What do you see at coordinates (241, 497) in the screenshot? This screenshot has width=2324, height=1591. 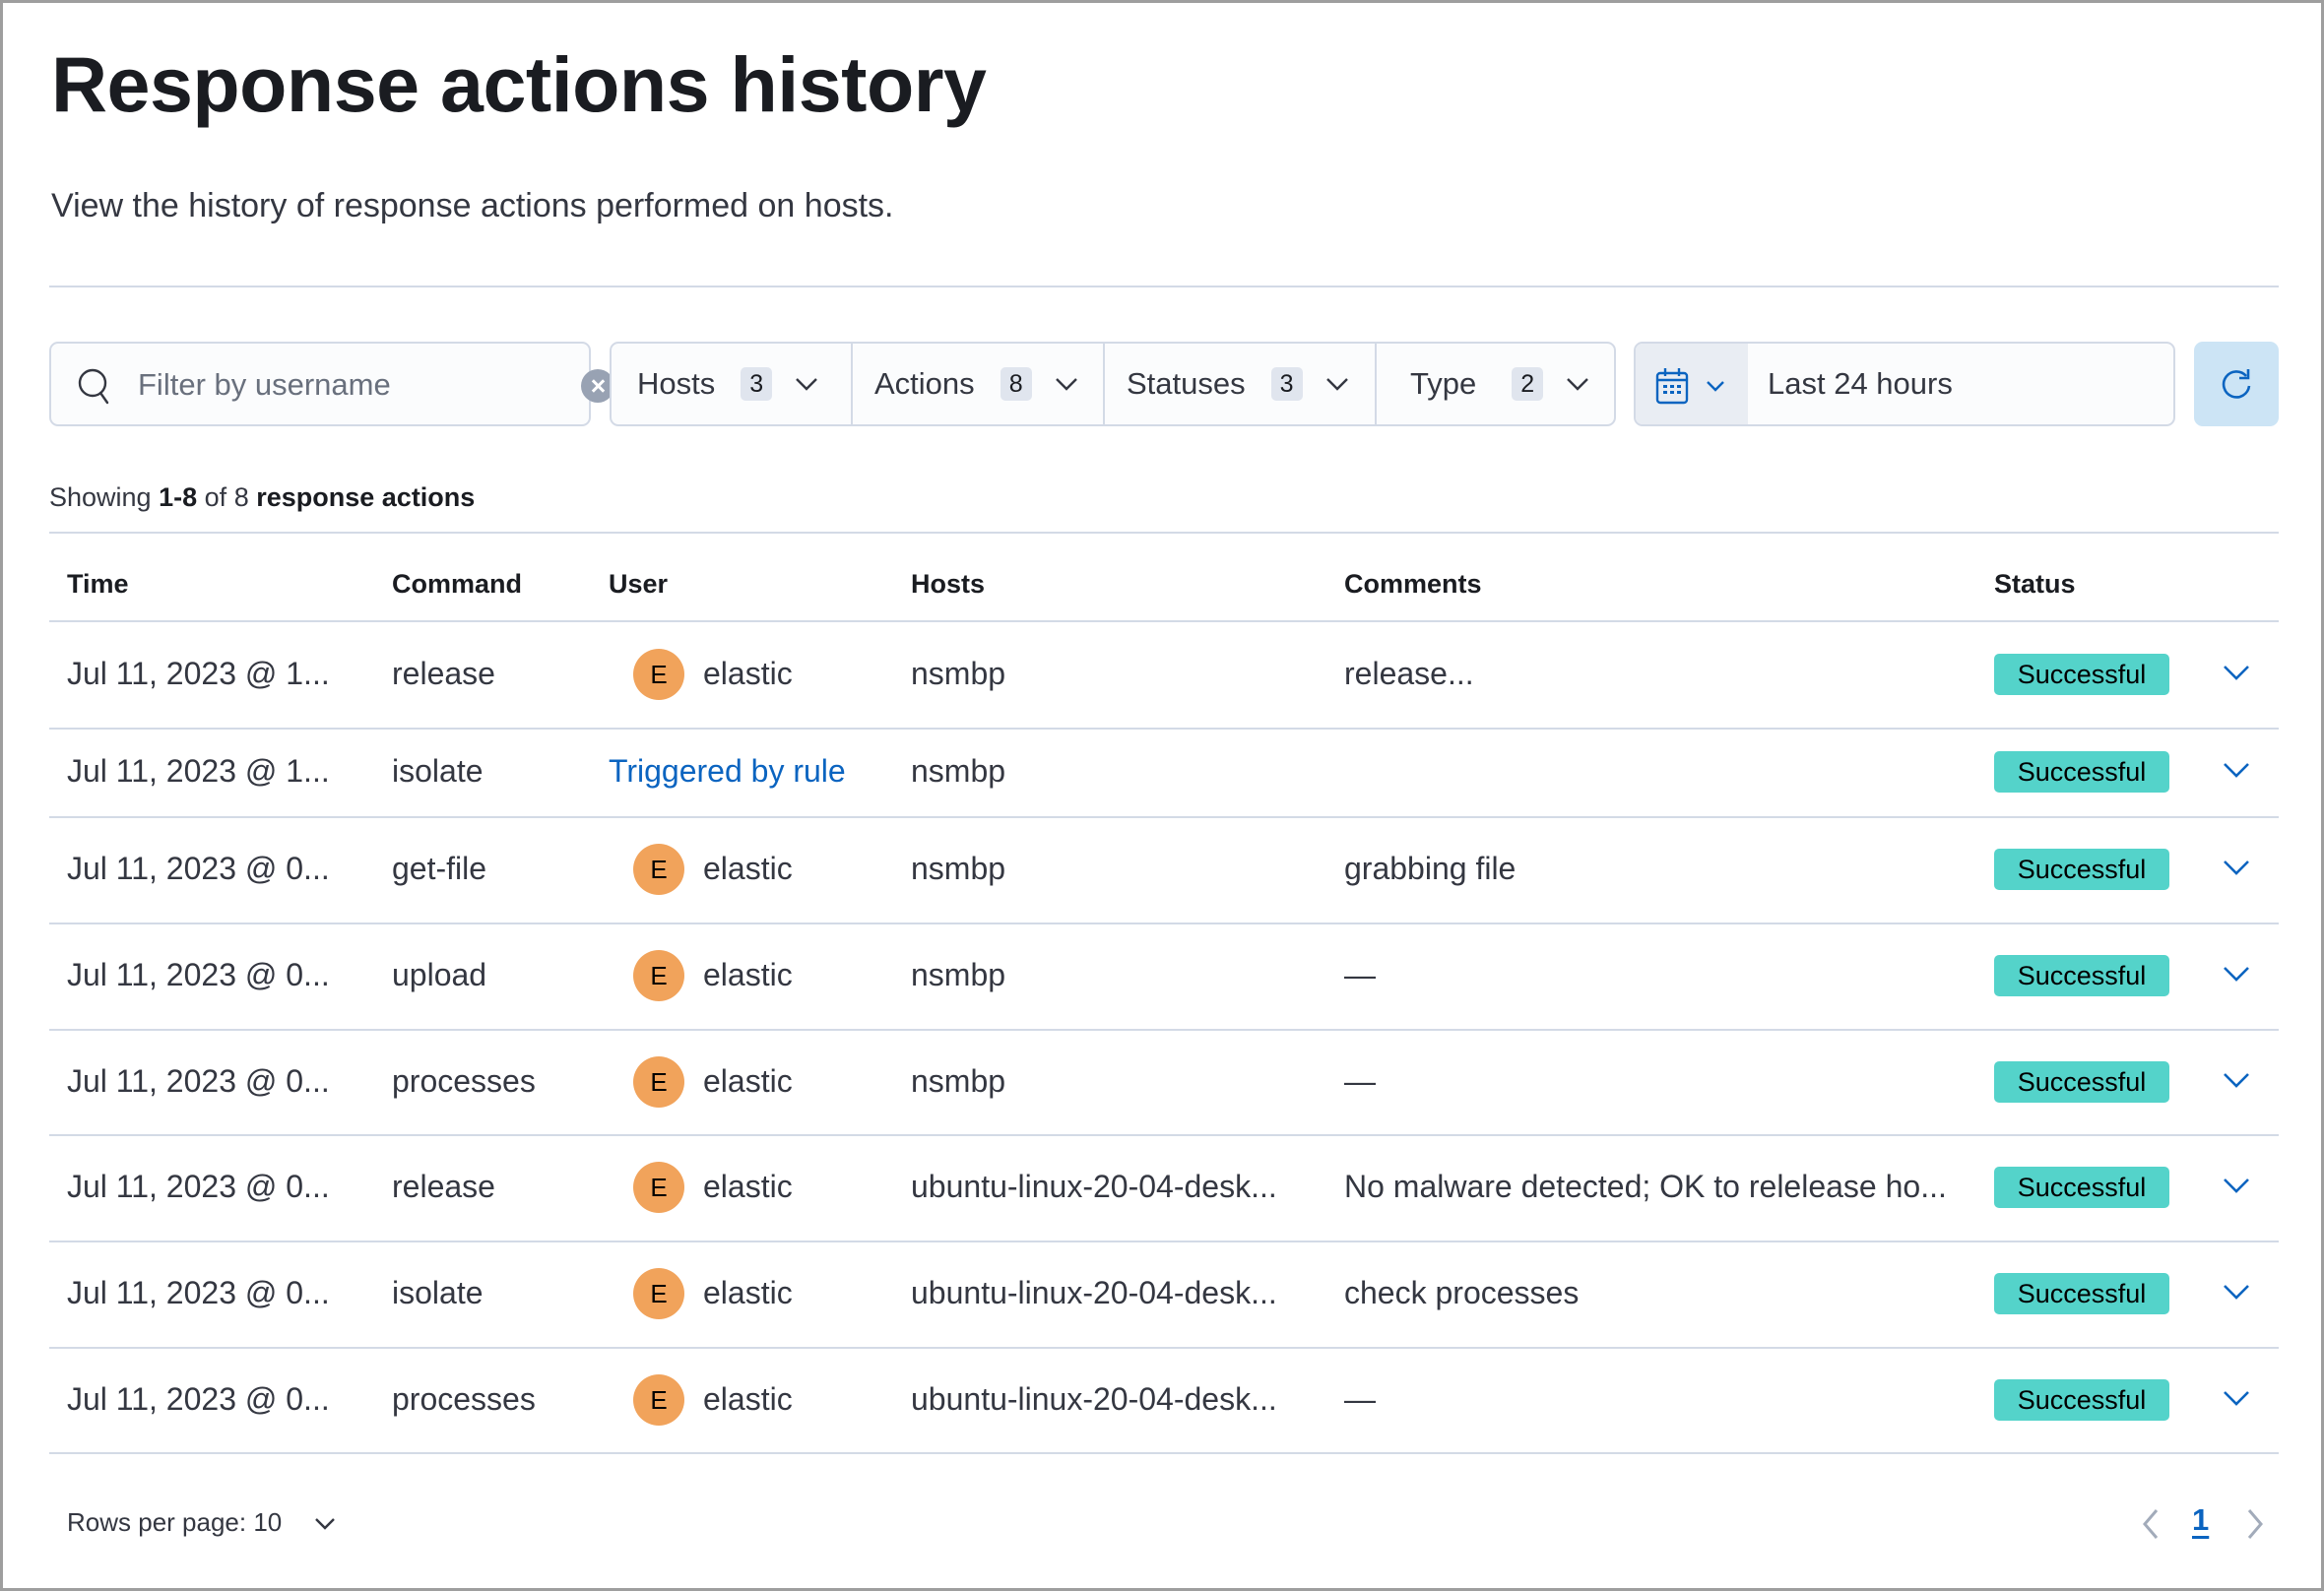 I see `summary-total: 8` at bounding box center [241, 497].